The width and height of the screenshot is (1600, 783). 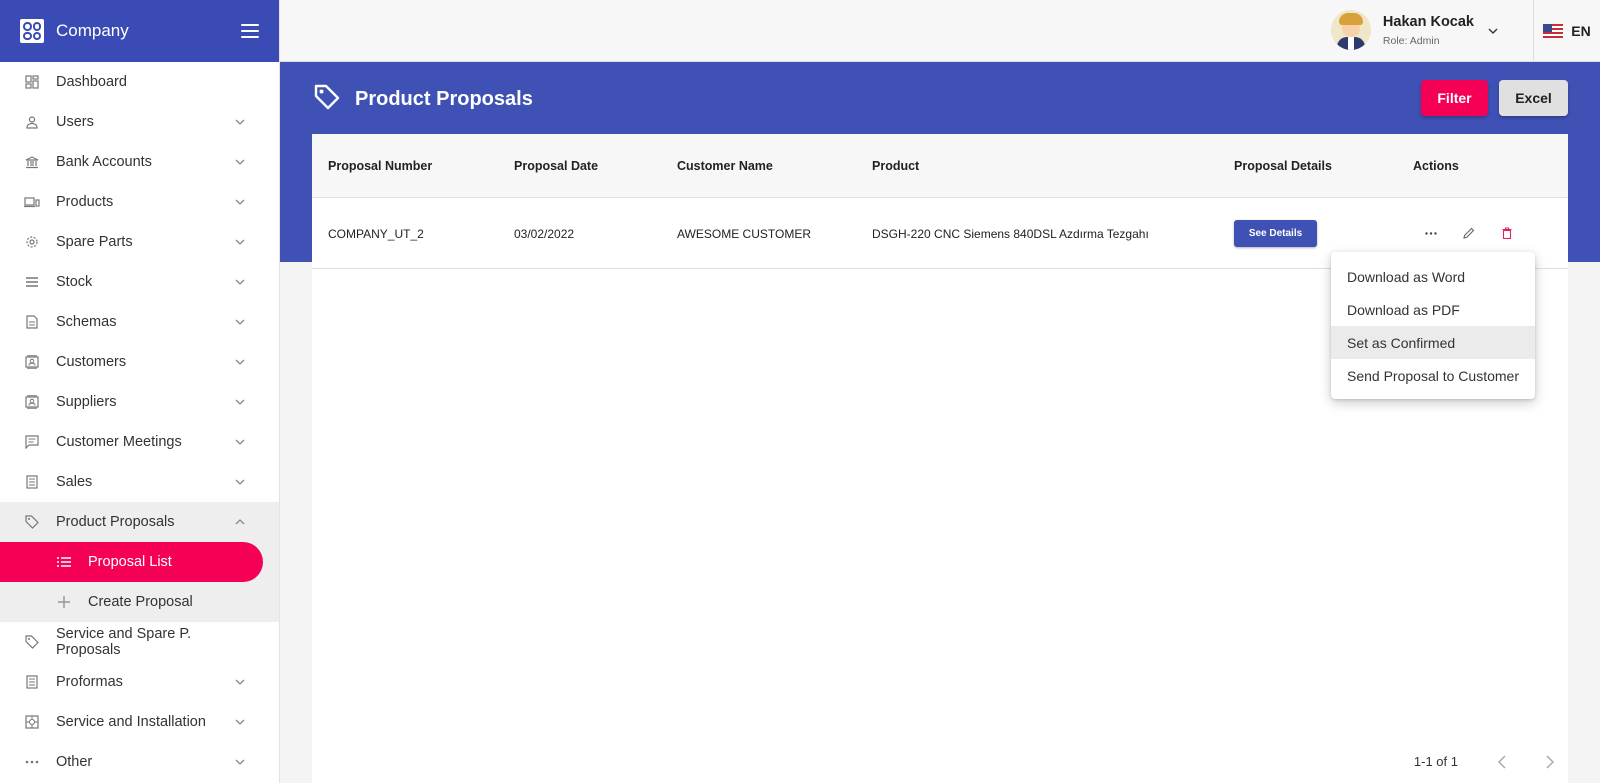 What do you see at coordinates (139, 122) in the screenshot?
I see `sidebar-item-users: Users` at bounding box center [139, 122].